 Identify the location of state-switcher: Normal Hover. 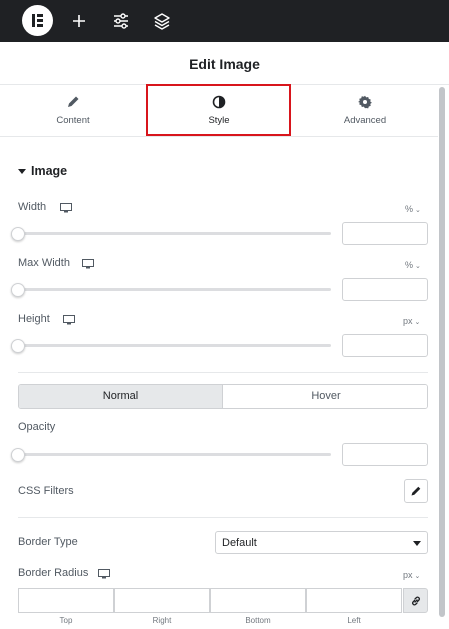
(223, 396).